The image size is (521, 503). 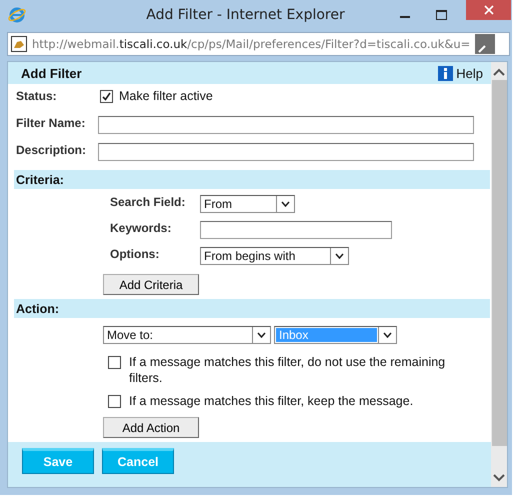 What do you see at coordinates (296, 230) in the screenshot?
I see `keywords-field` at bounding box center [296, 230].